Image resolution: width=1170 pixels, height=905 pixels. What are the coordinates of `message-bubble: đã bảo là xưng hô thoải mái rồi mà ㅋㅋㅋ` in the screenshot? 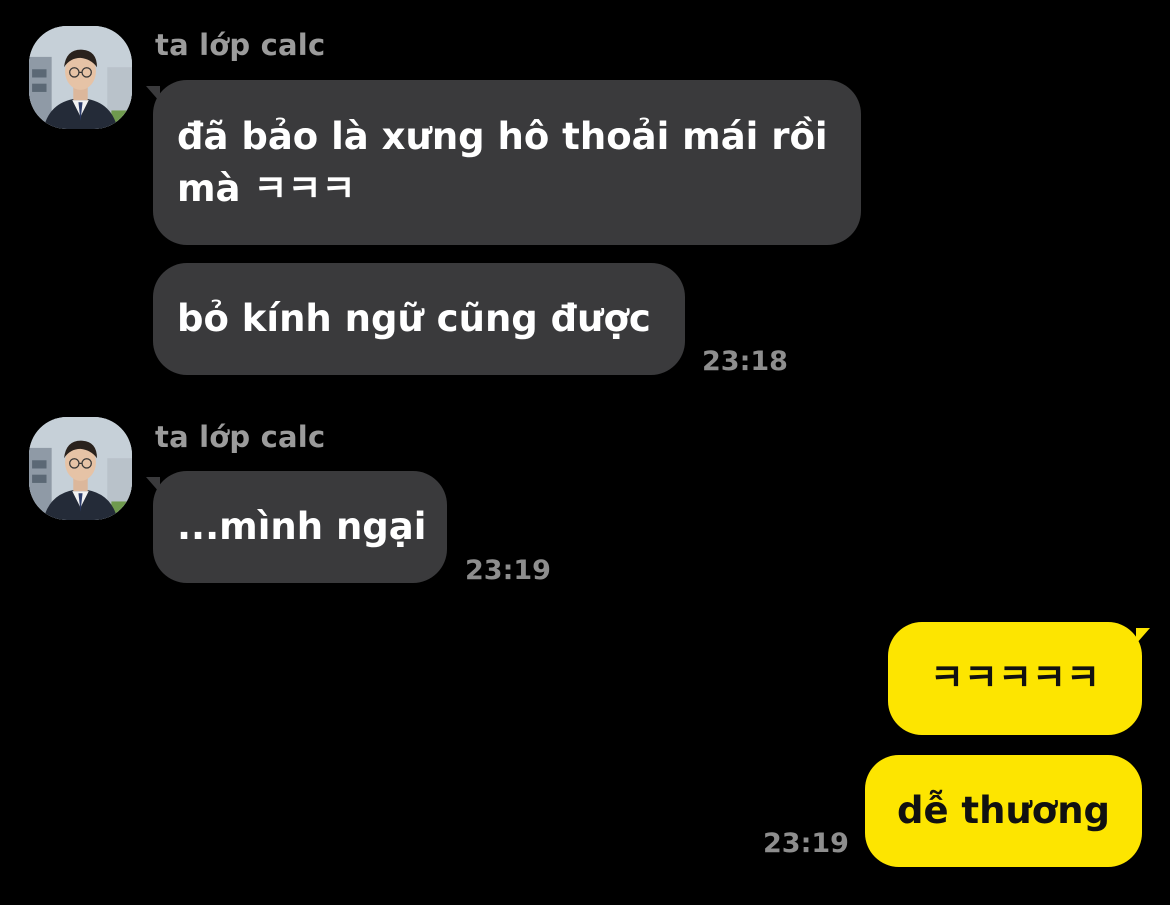 It's located at (507, 162).